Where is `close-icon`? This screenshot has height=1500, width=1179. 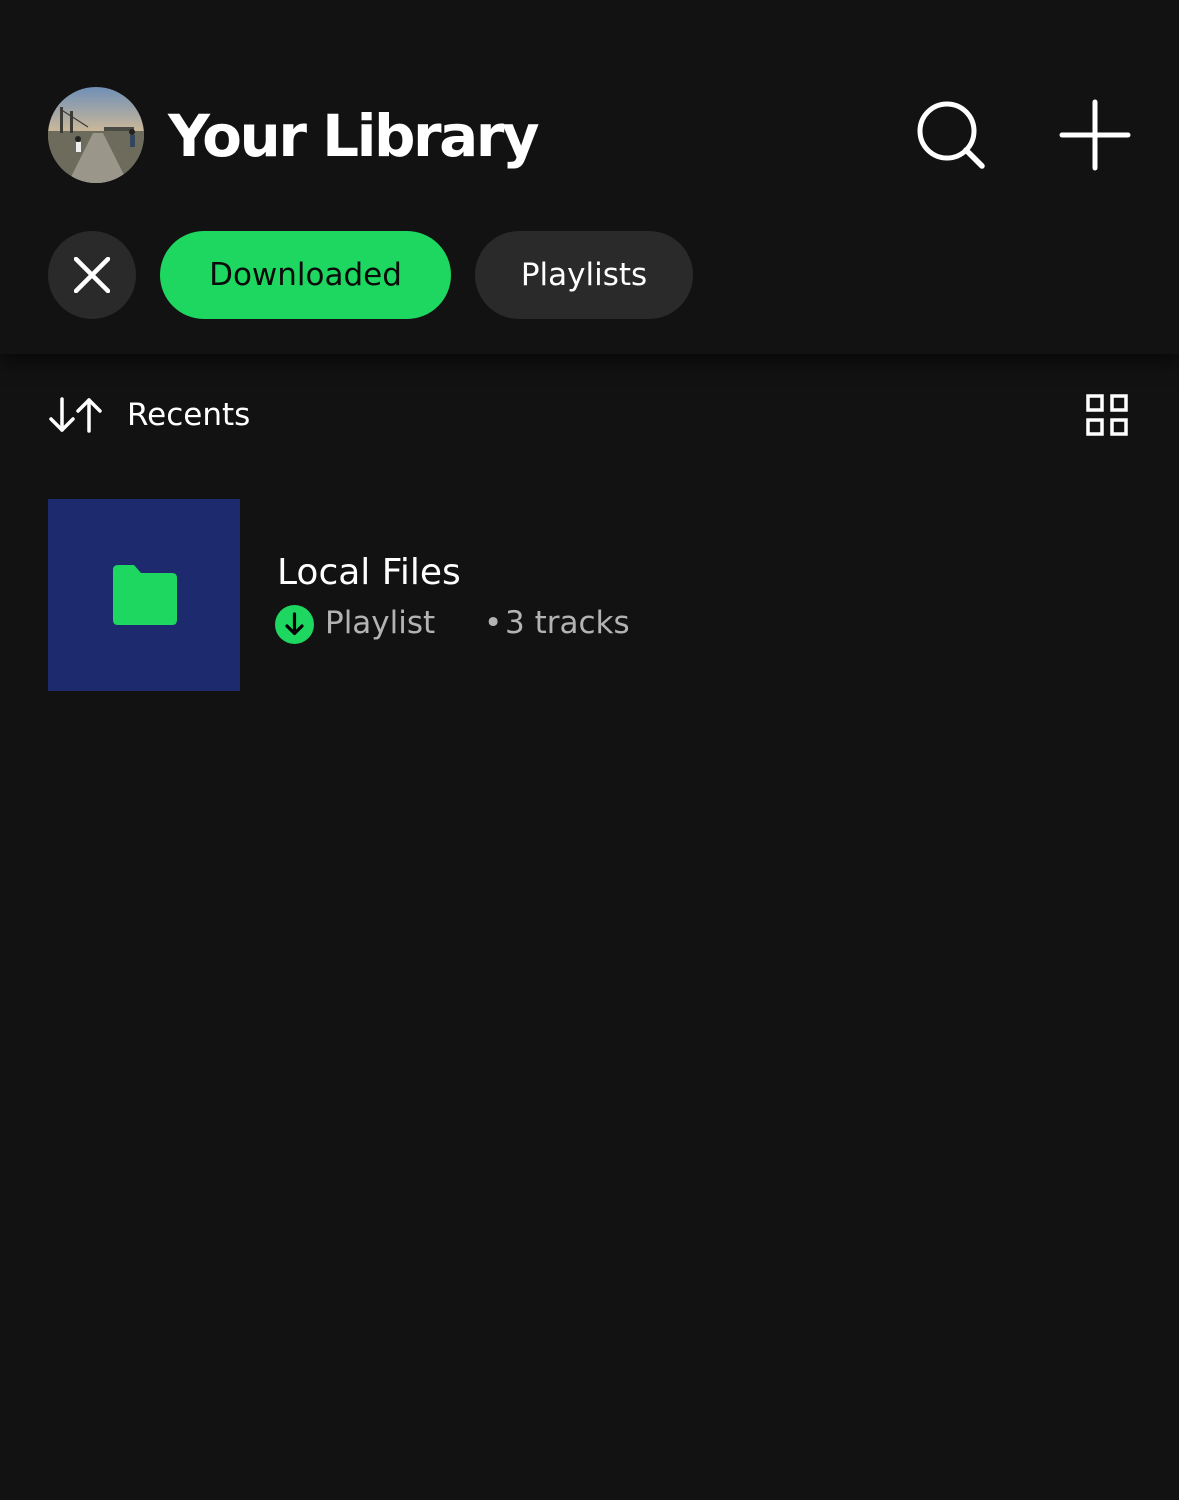 close-icon is located at coordinates (92, 275).